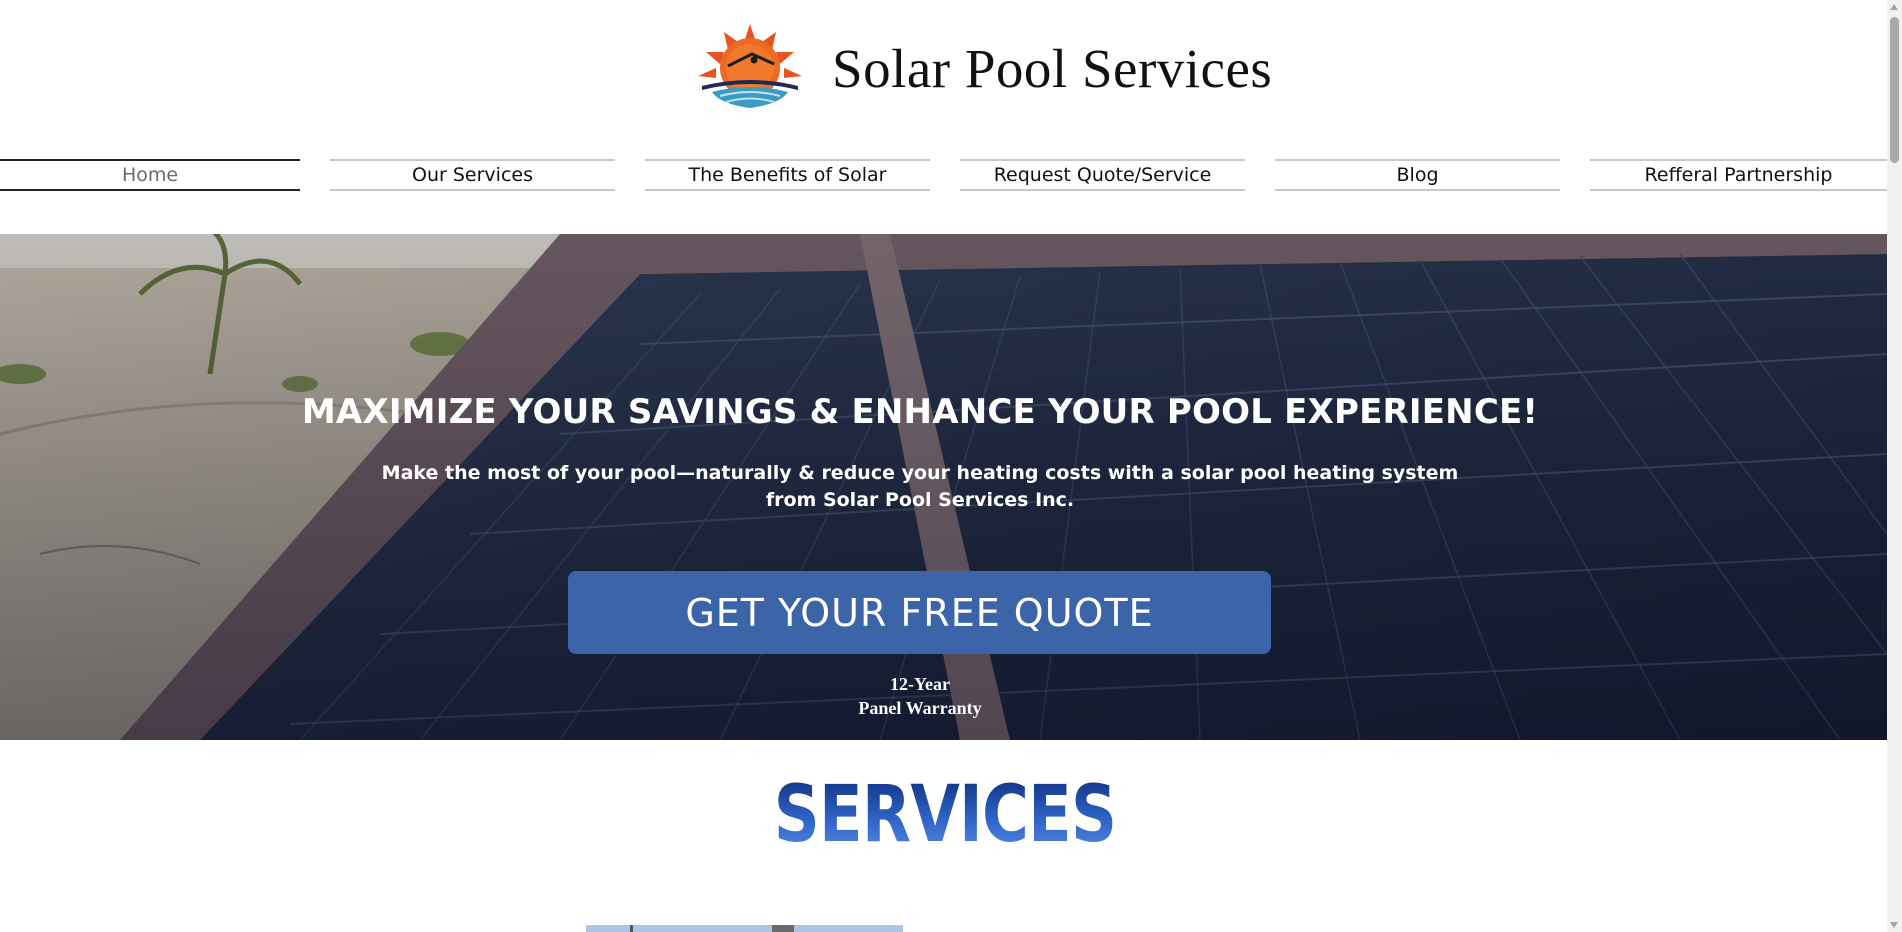 This screenshot has height=932, width=1902. I want to click on nav-item-home: Home, so click(150, 175).